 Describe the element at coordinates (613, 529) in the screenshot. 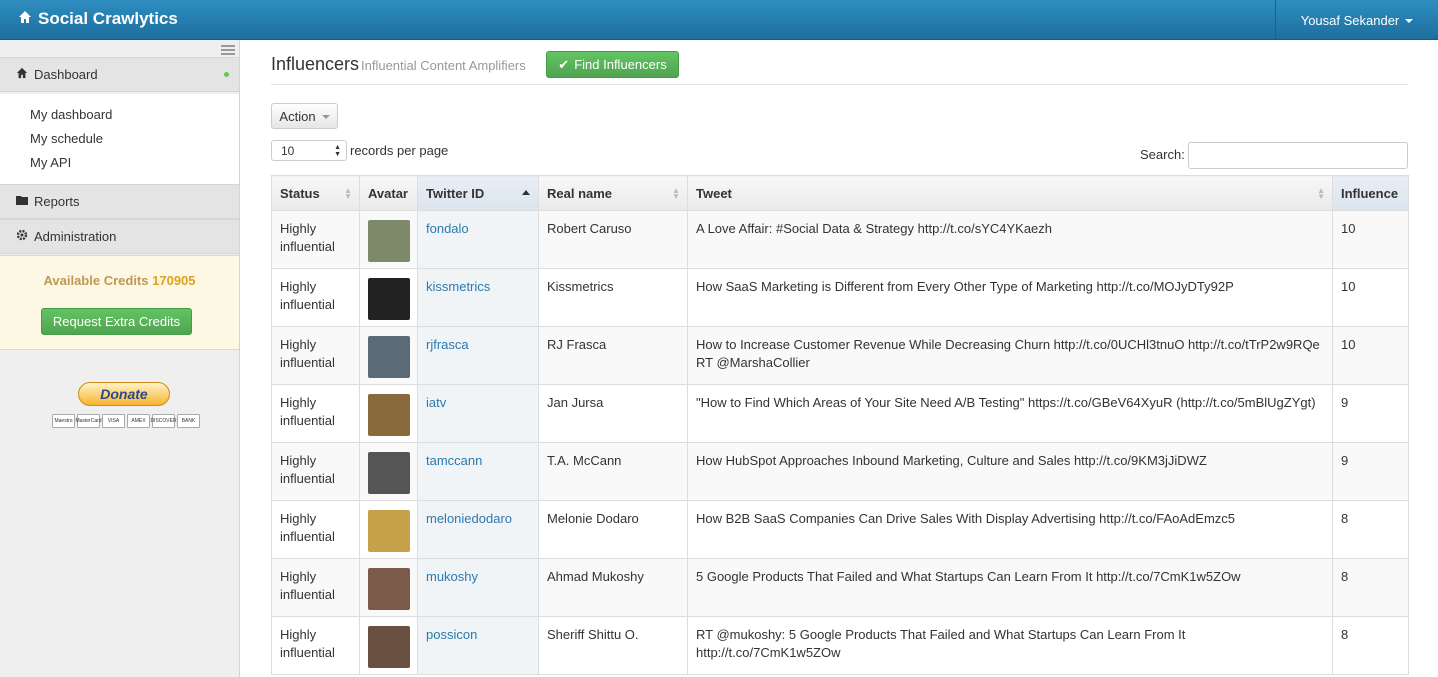

I see `real-name-cell: Melonie Dodaro` at that location.